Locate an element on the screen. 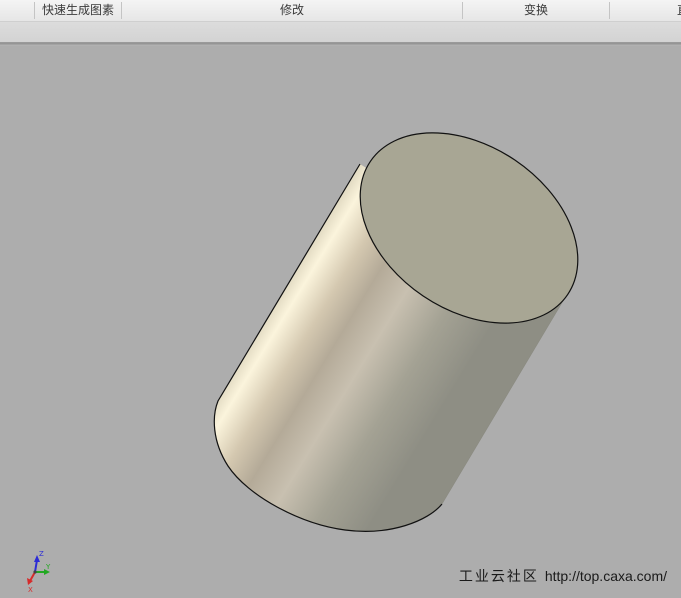 The image size is (681, 598). watermark-brand: 工业云社区 is located at coordinates (498, 577).